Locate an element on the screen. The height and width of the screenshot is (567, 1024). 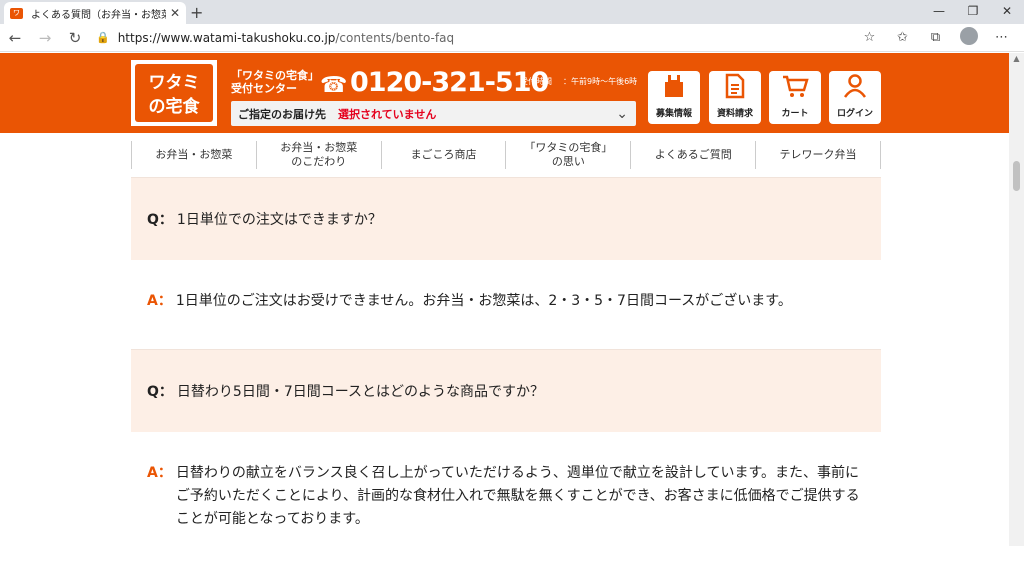
forward-arrow-icon: → is located at coordinates (45, 38).